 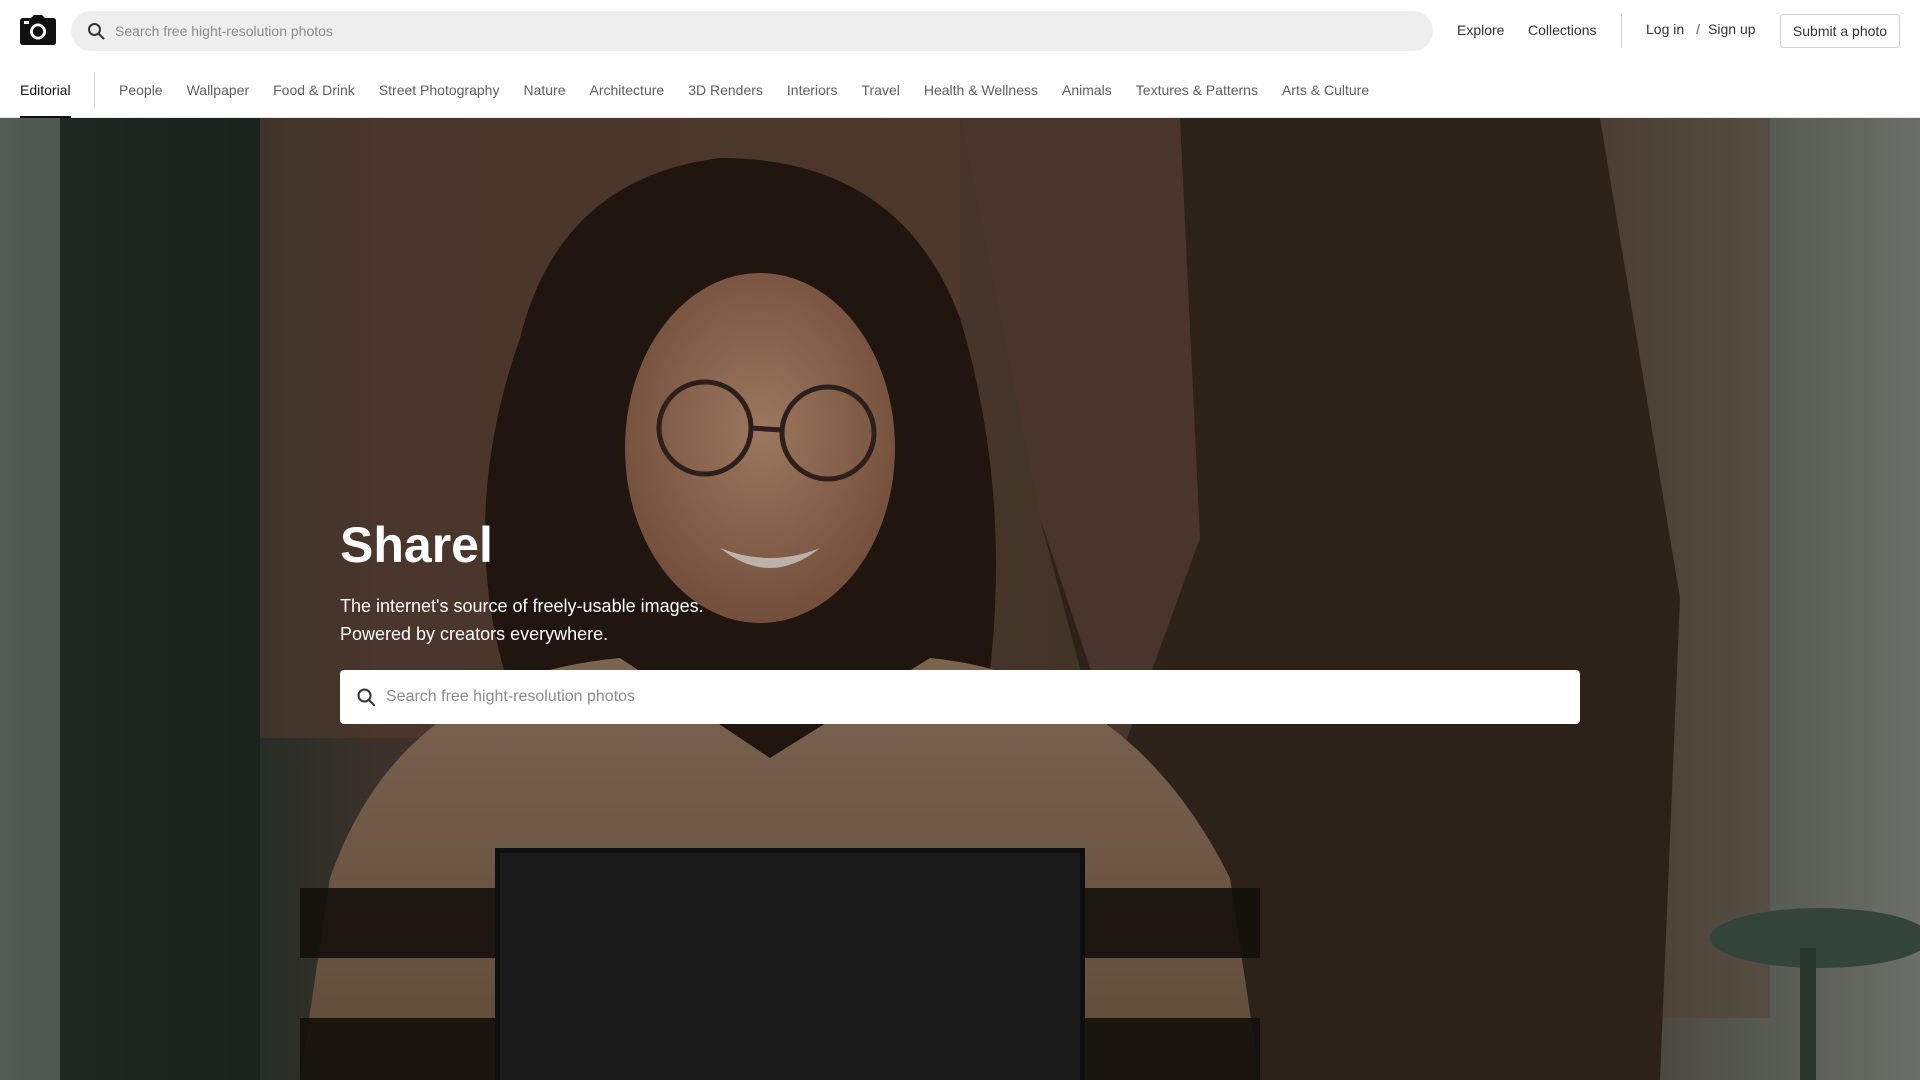 I want to click on signup-link: Sign up, so click(x=1731, y=29).